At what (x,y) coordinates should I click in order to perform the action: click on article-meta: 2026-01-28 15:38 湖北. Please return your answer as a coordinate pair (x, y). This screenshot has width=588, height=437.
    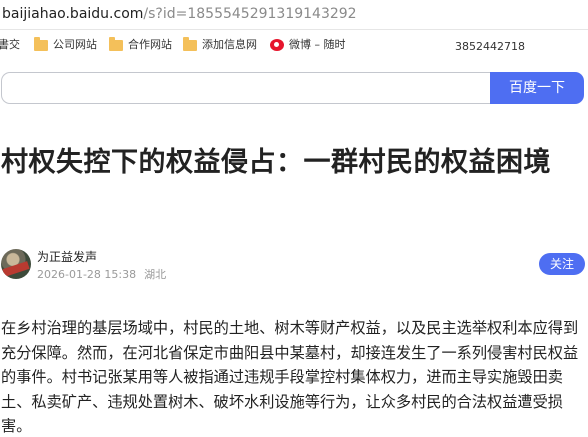
    Looking at the image, I should click on (101, 274).